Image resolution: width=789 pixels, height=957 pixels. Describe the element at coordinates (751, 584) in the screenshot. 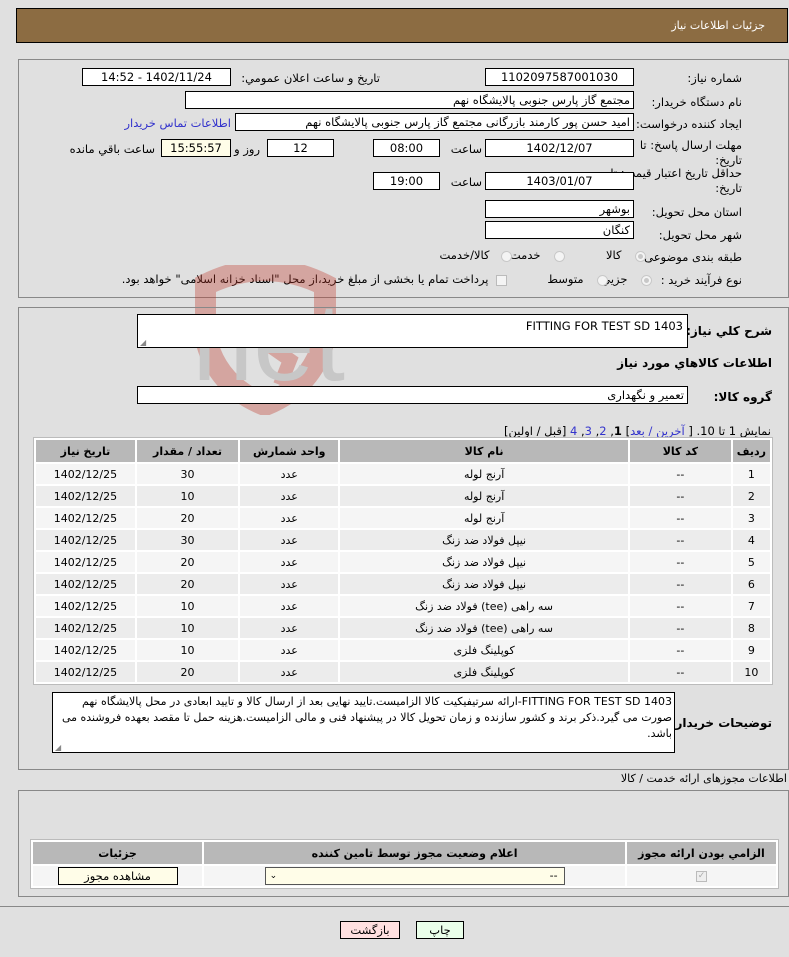

I see `row-number-cell: 6` at that location.